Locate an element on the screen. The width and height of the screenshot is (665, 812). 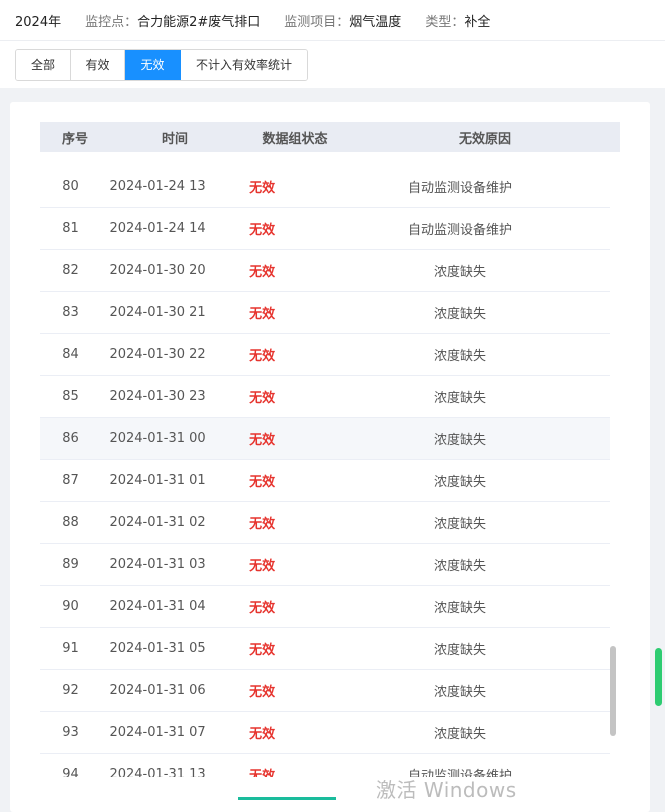
table-row: 80 2024-01-24 13 无效 自动监测设备维护 is located at coordinates (325, 187).